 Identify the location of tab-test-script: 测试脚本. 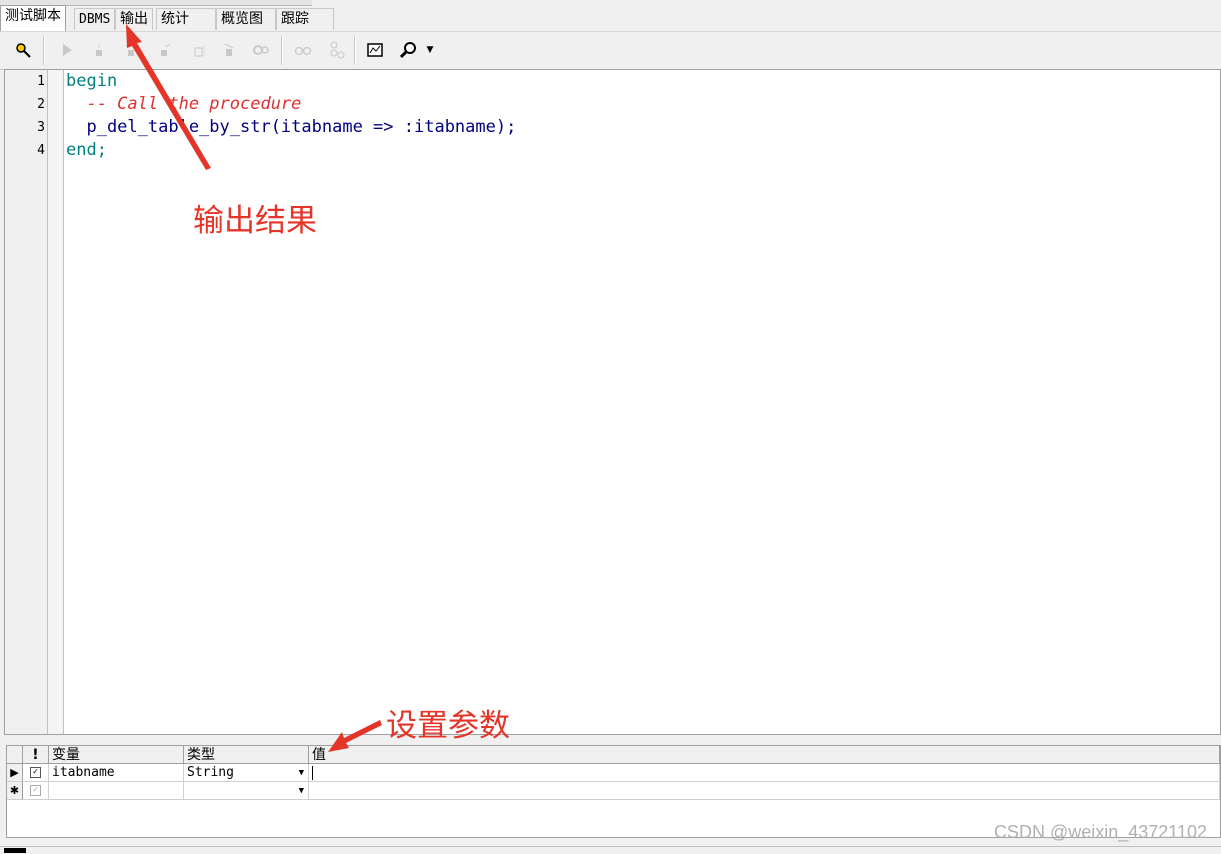
(33, 18).